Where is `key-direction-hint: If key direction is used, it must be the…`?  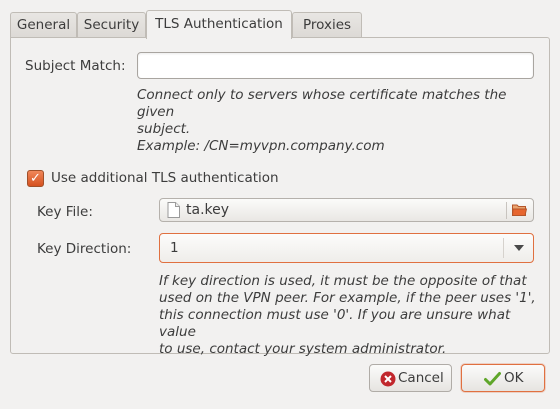 key-direction-hint: If key direction is used, it must be the… is located at coordinates (347, 315).